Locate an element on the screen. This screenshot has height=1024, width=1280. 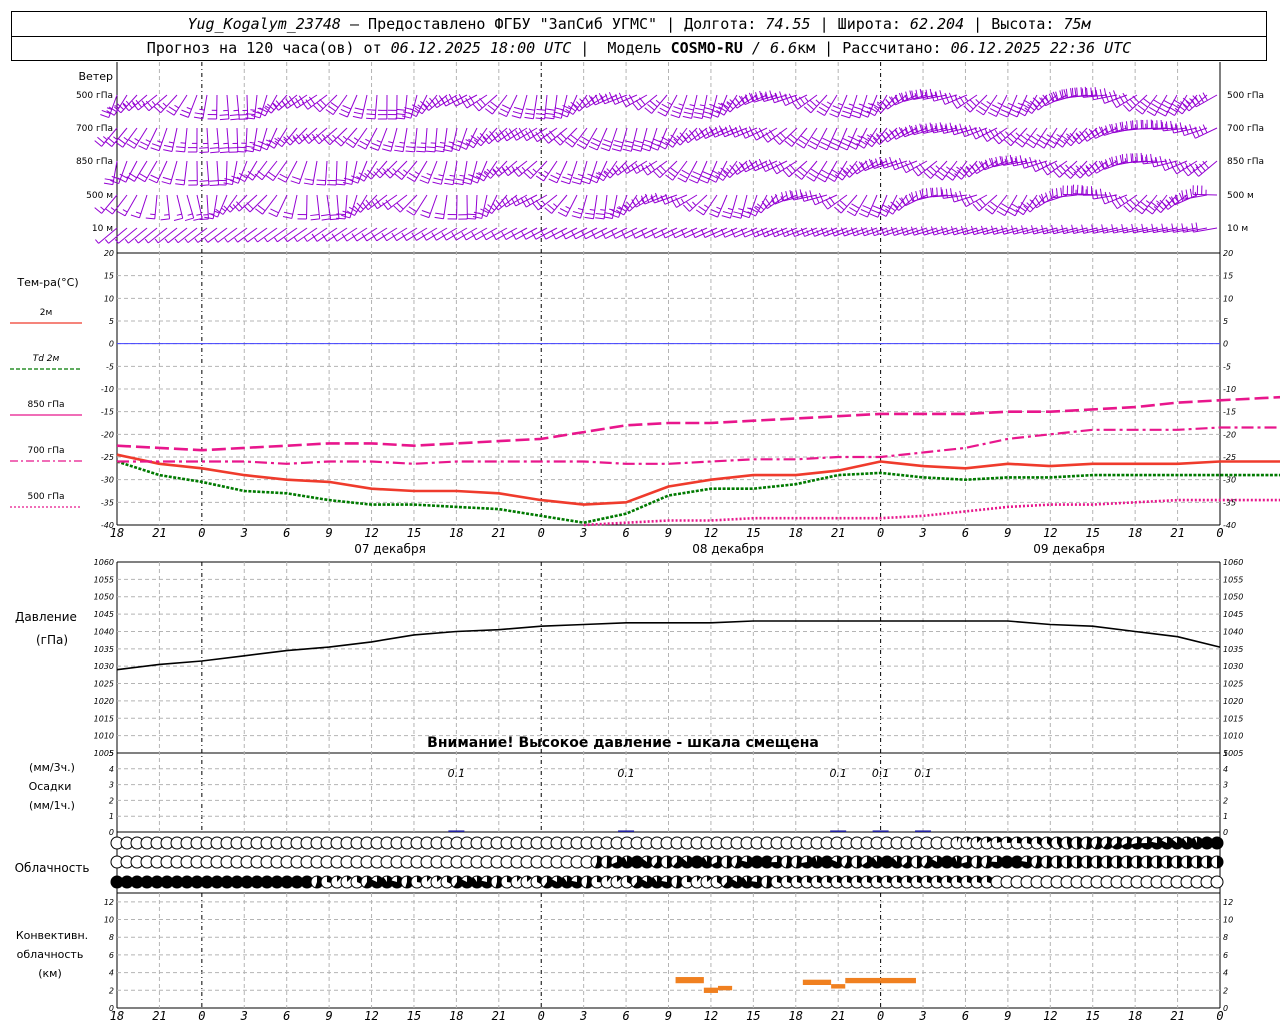
wind-level-label: 10 м is located at coordinates (102, 229).